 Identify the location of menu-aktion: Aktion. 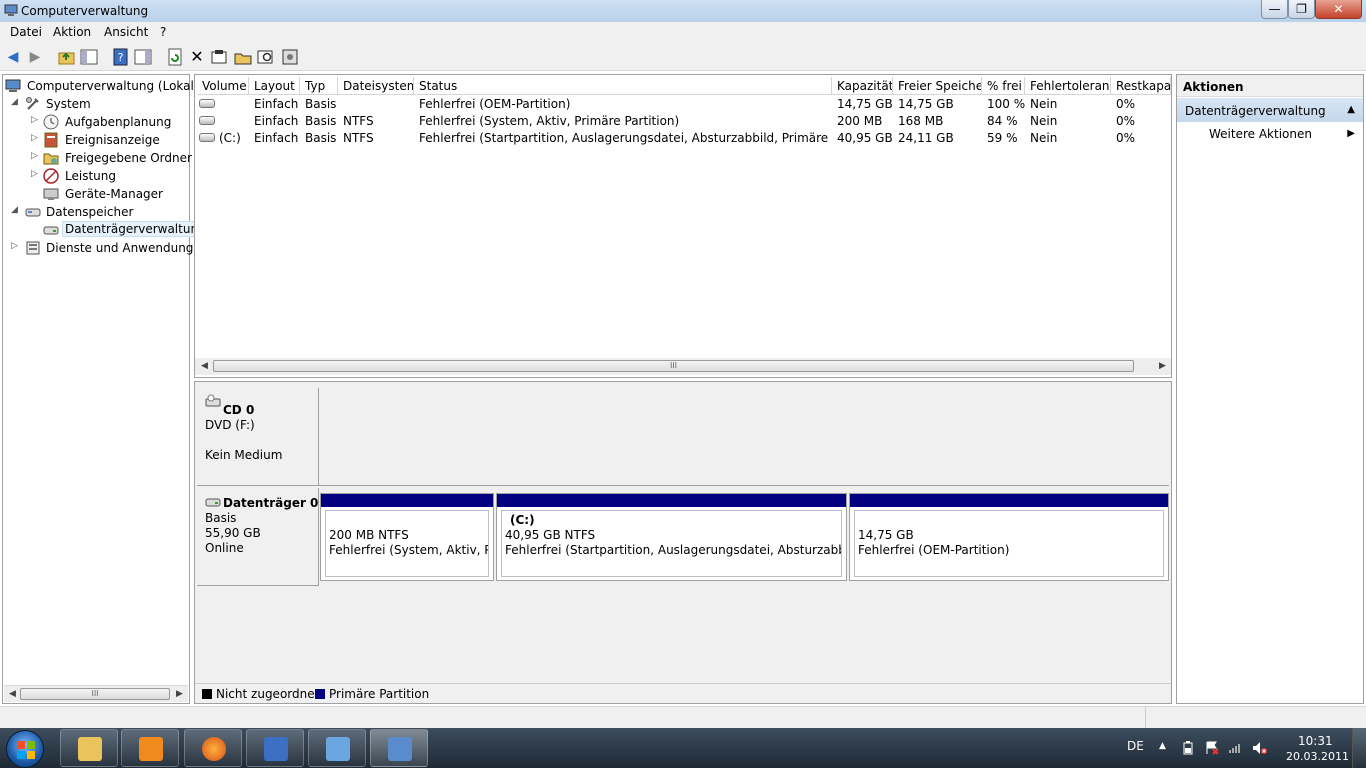
(72, 32).